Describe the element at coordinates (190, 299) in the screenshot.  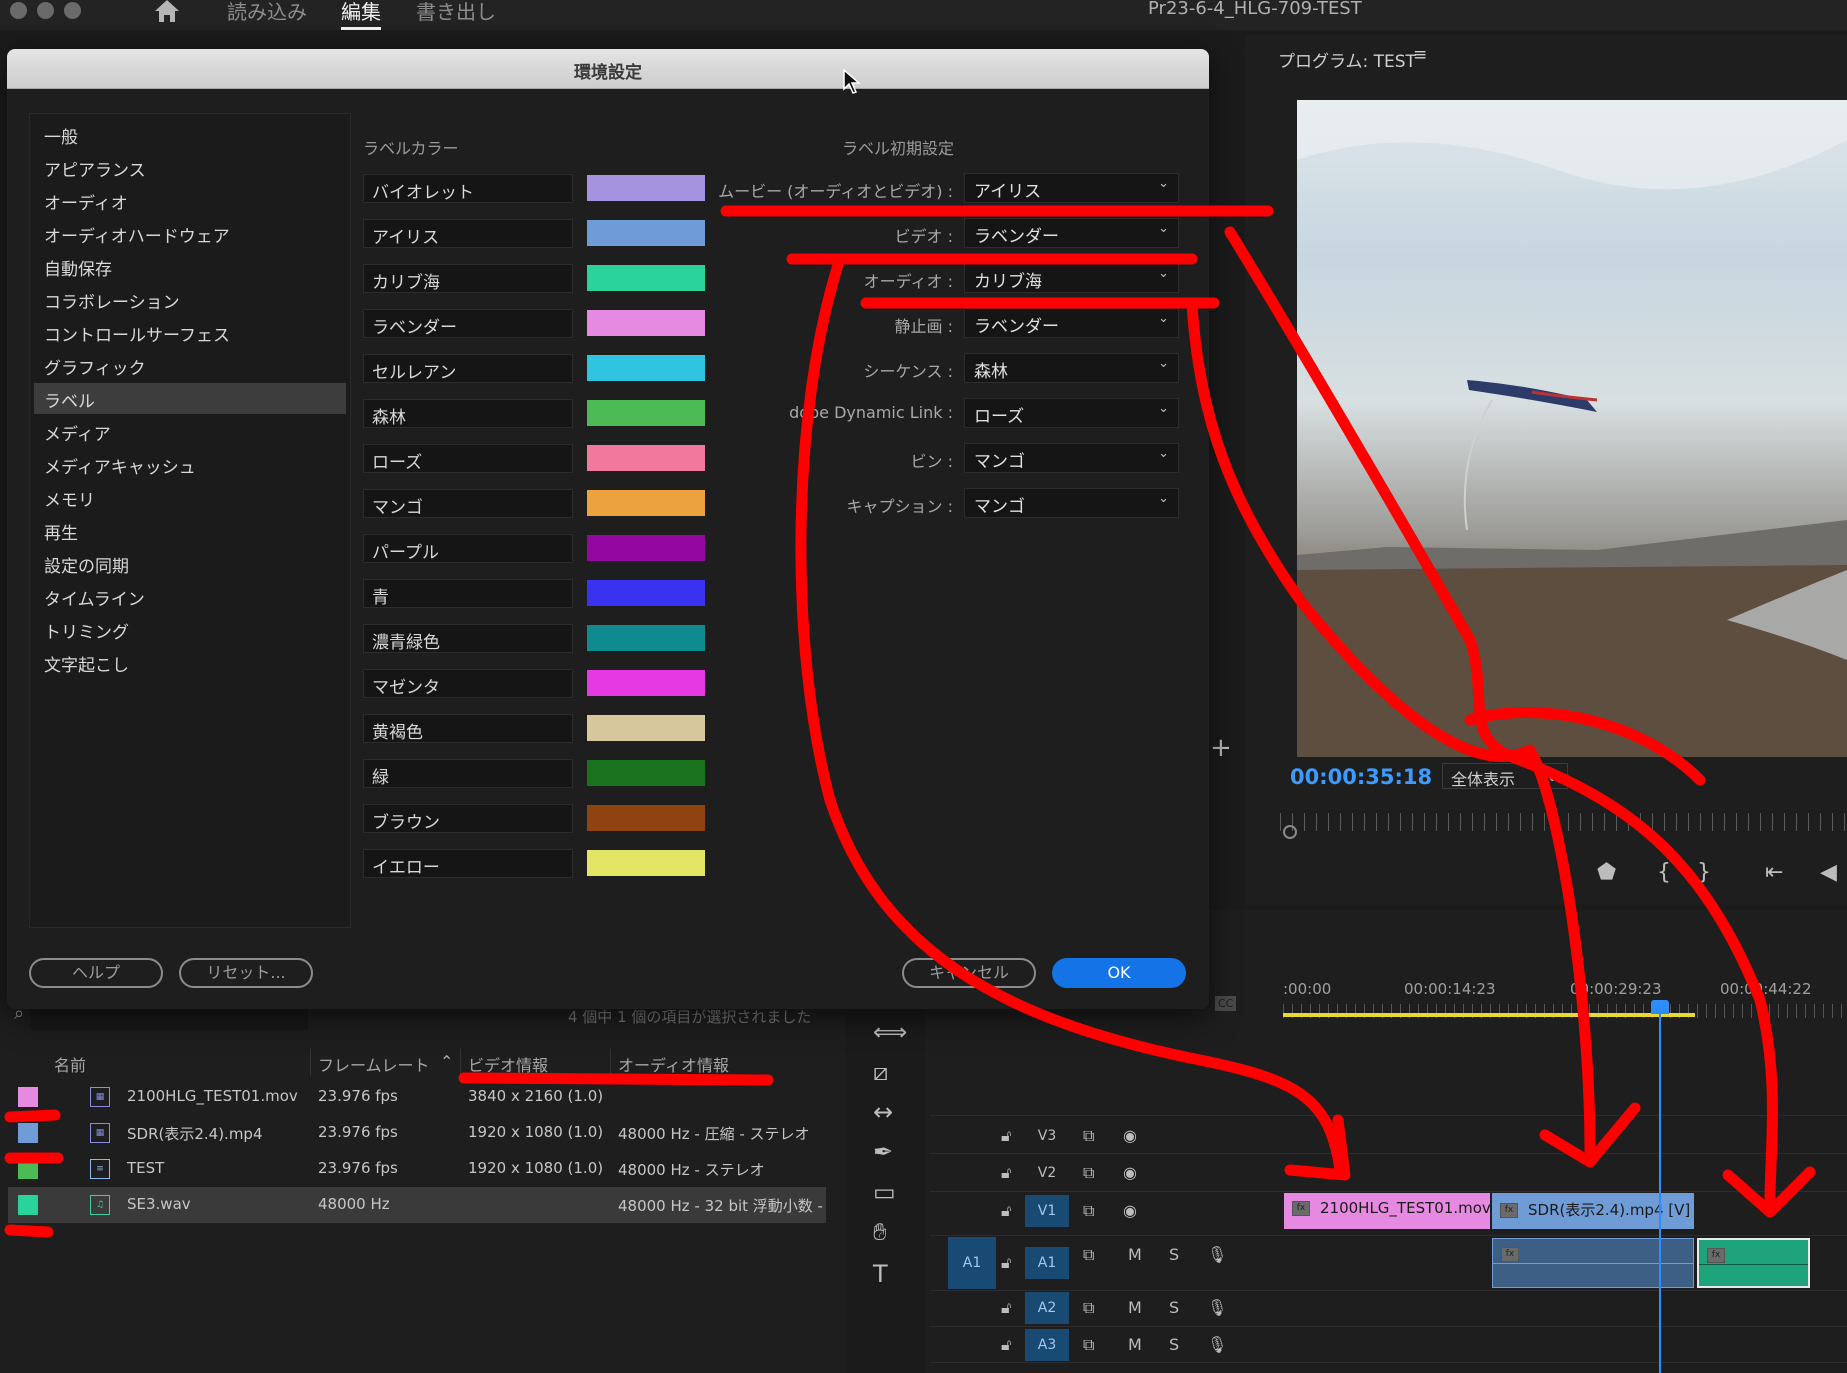
I see `sidebar-item-collaboration: コラボレーション` at that location.